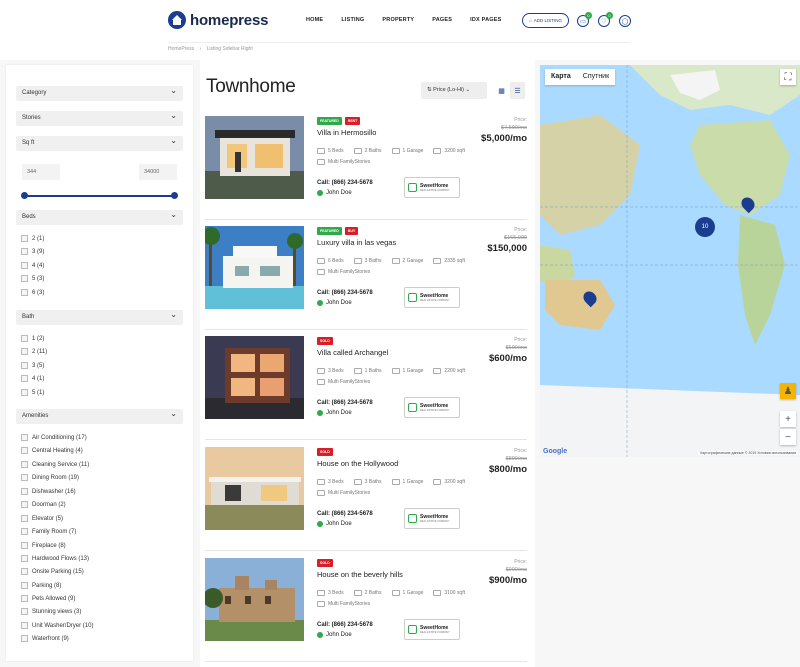  Describe the element at coordinates (51, 611) in the screenshot. I see `amenity-option: Stunning views (3)` at that location.